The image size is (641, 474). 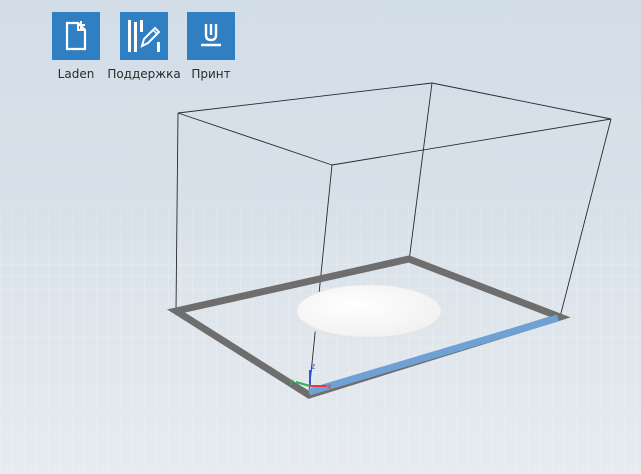 I want to click on print-label: Принт, so click(x=211, y=74).